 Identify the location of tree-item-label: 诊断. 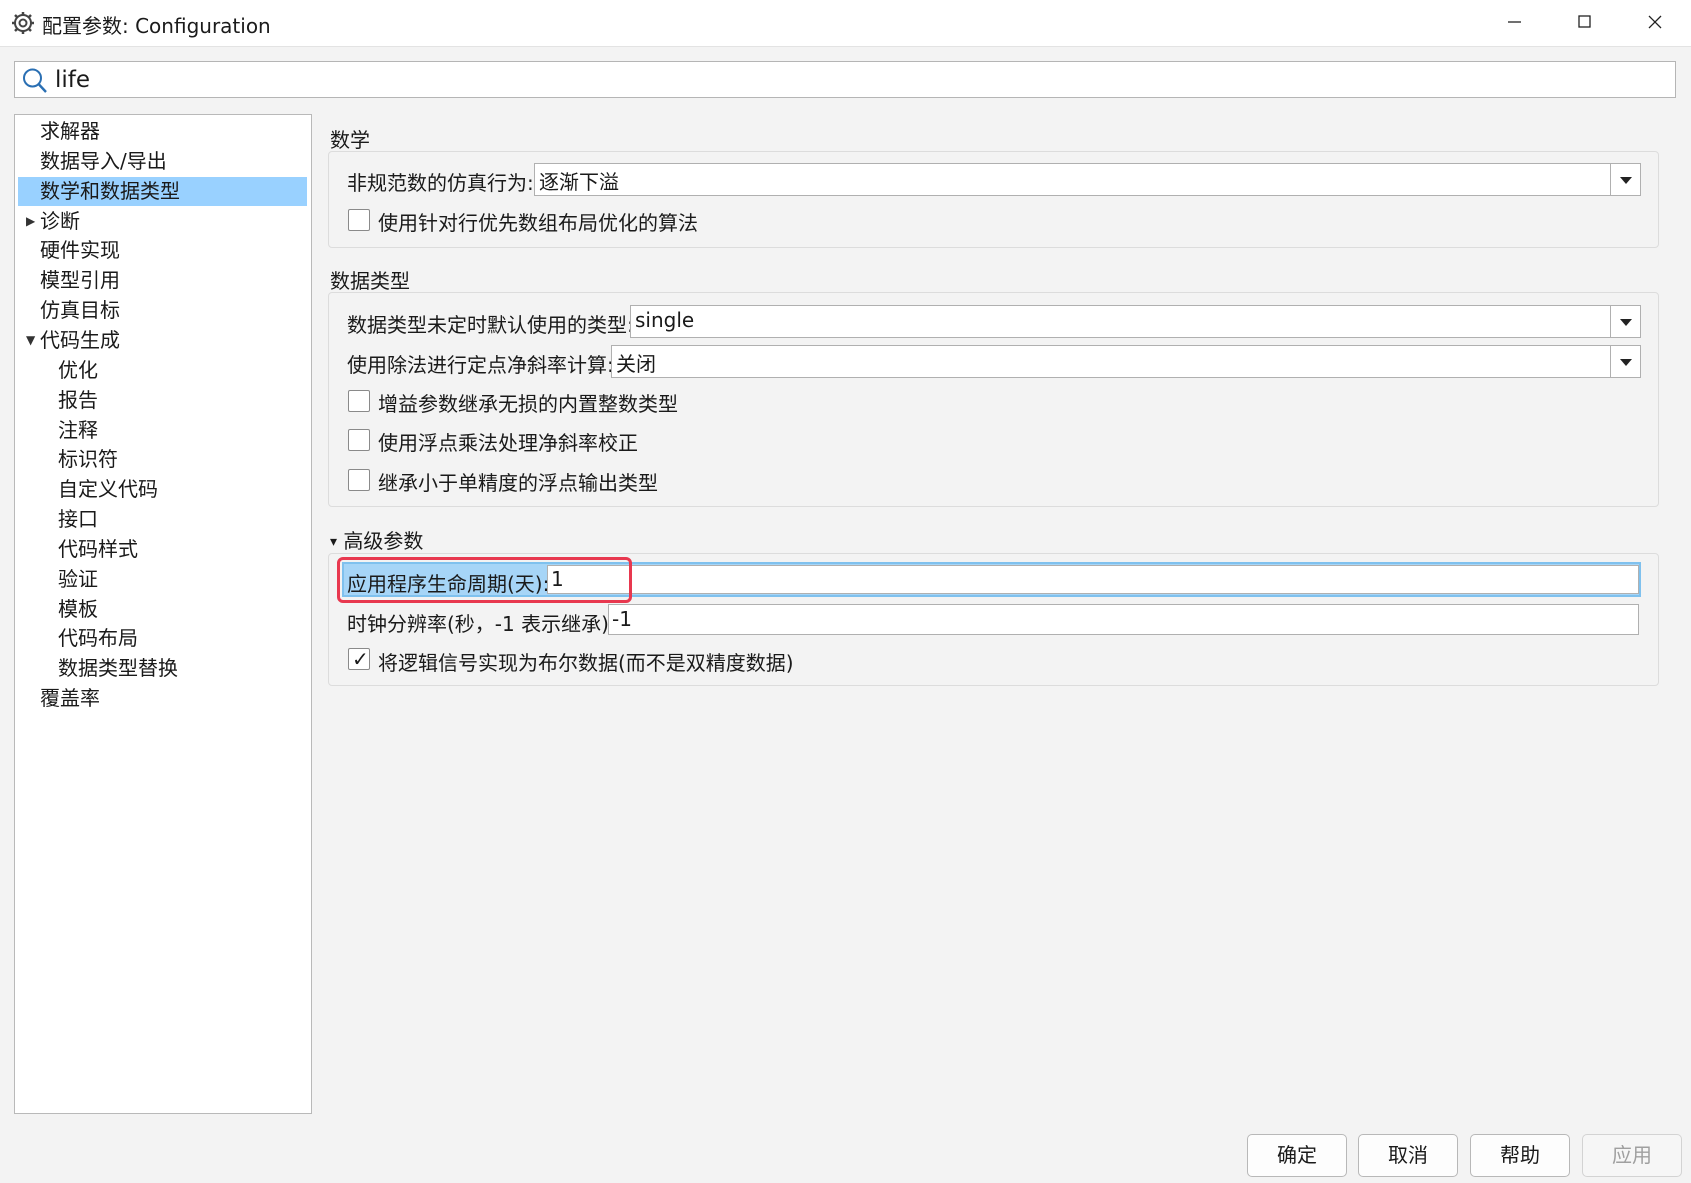
(60, 220).